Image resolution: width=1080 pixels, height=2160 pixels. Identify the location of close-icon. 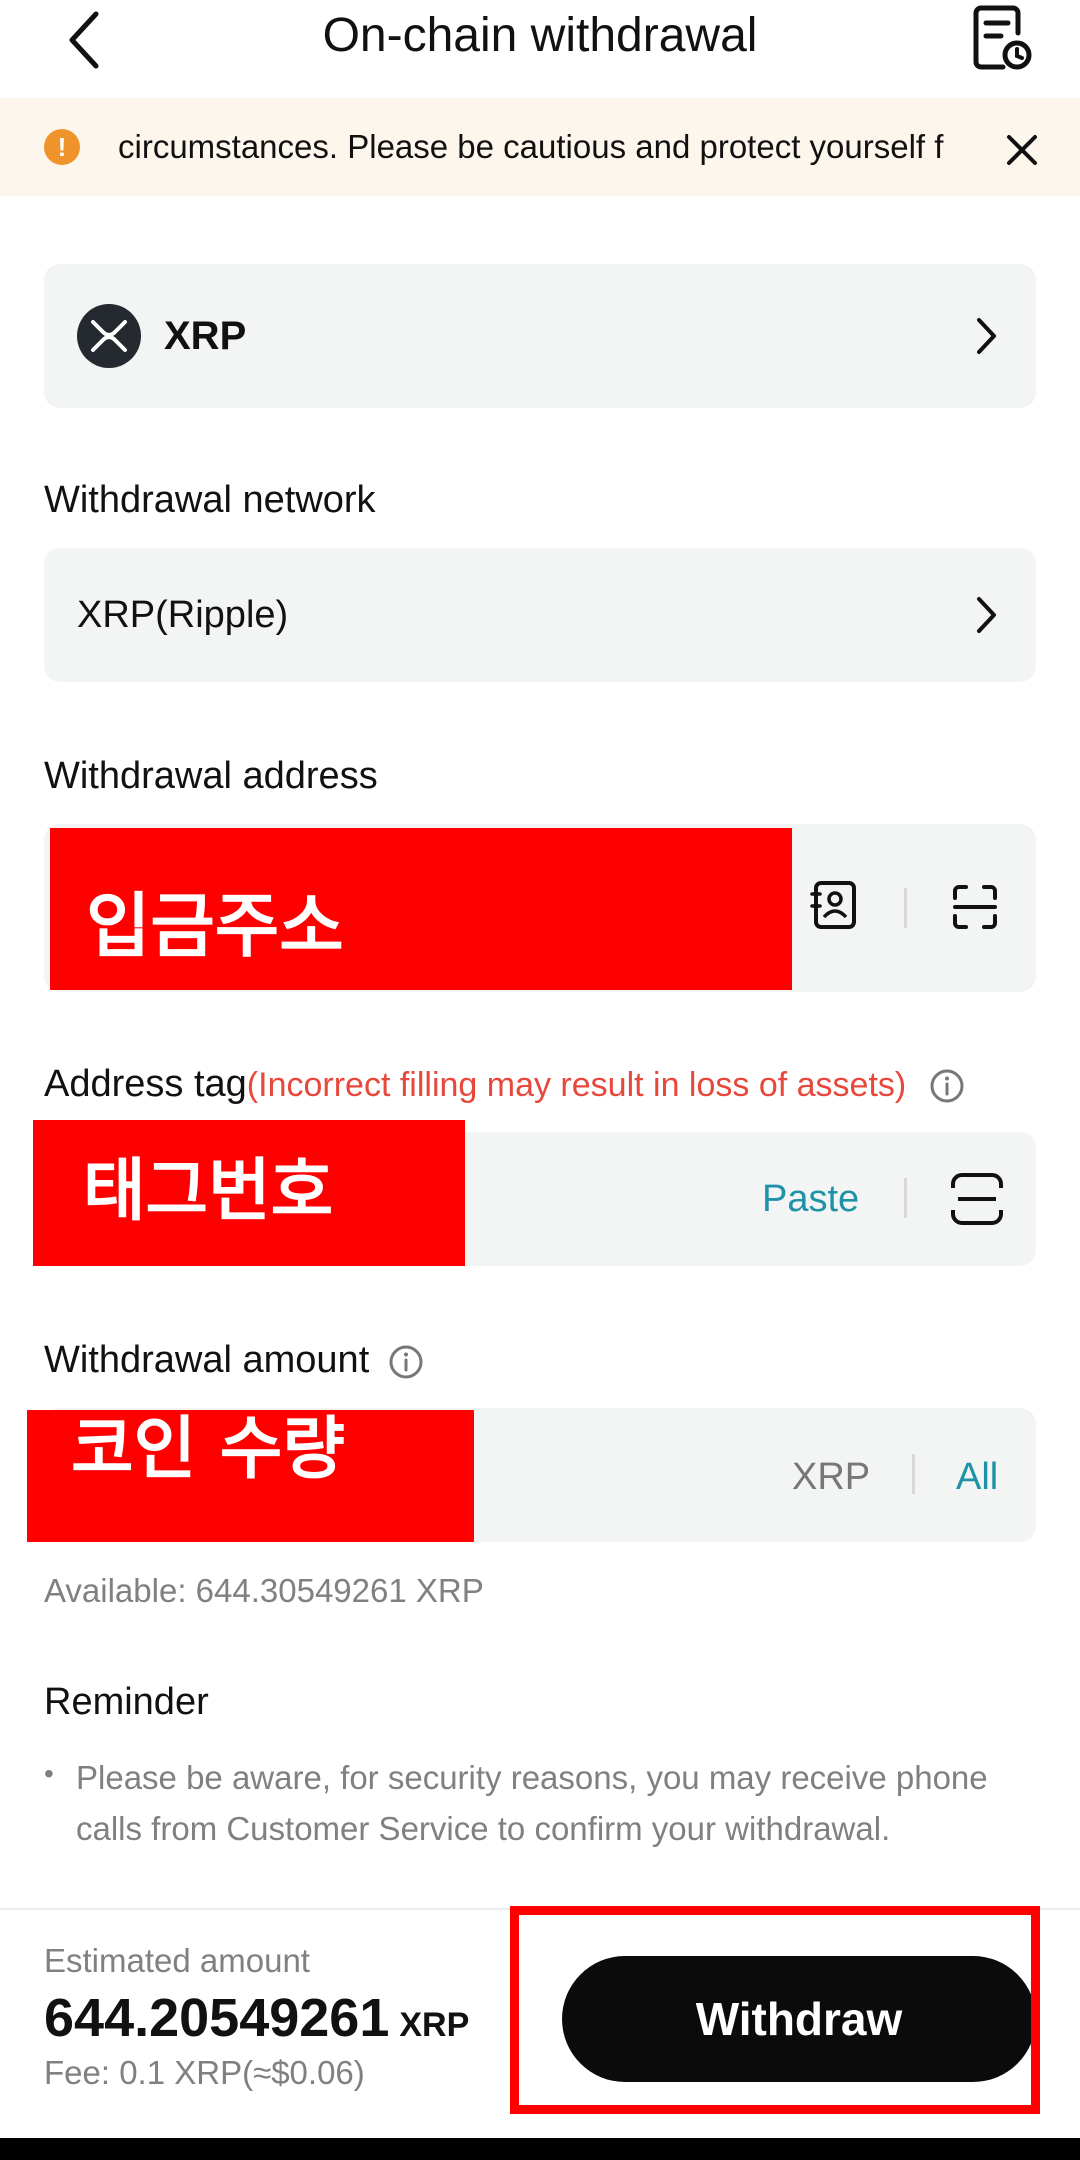
(1022, 150).